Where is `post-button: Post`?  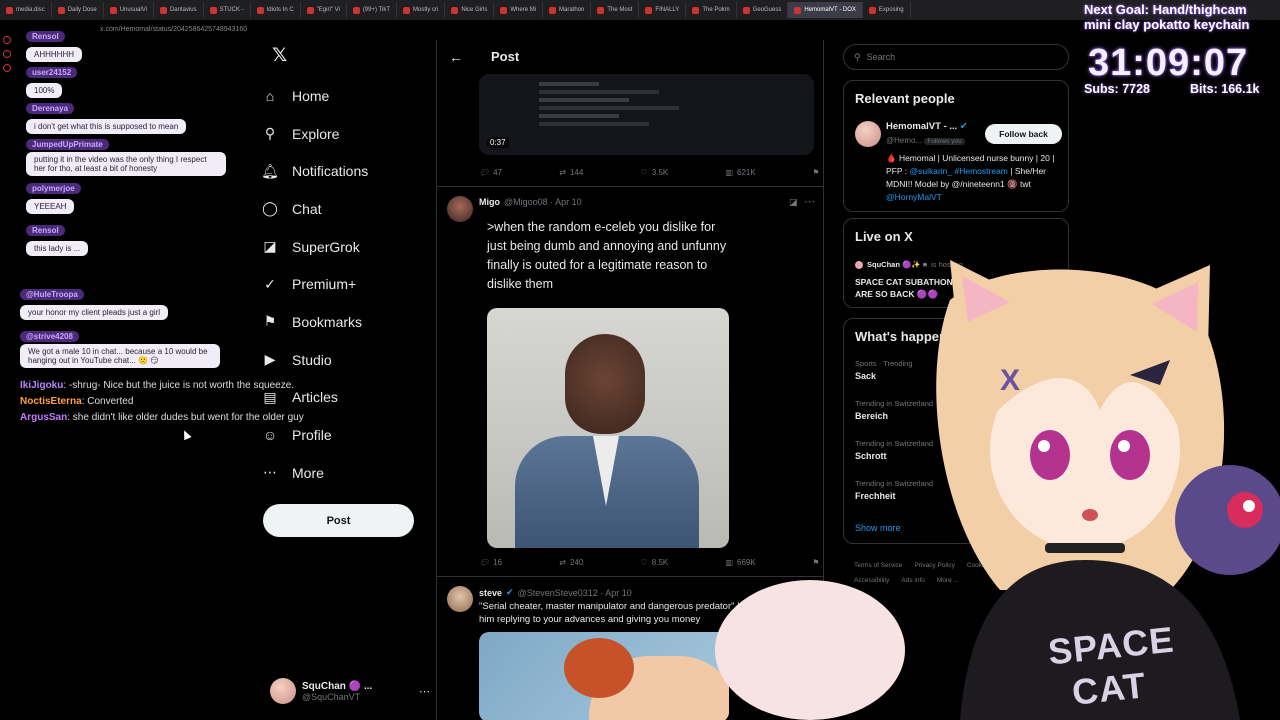 post-button: Post is located at coordinates (338, 520).